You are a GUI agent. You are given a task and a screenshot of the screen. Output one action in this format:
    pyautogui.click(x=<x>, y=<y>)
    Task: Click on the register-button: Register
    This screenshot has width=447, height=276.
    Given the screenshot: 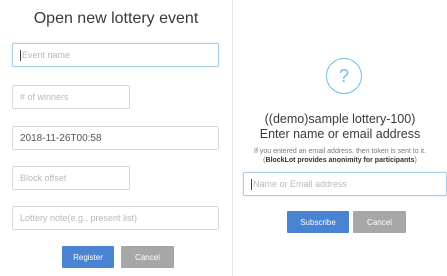 What is the action you would take?
    pyautogui.click(x=88, y=257)
    